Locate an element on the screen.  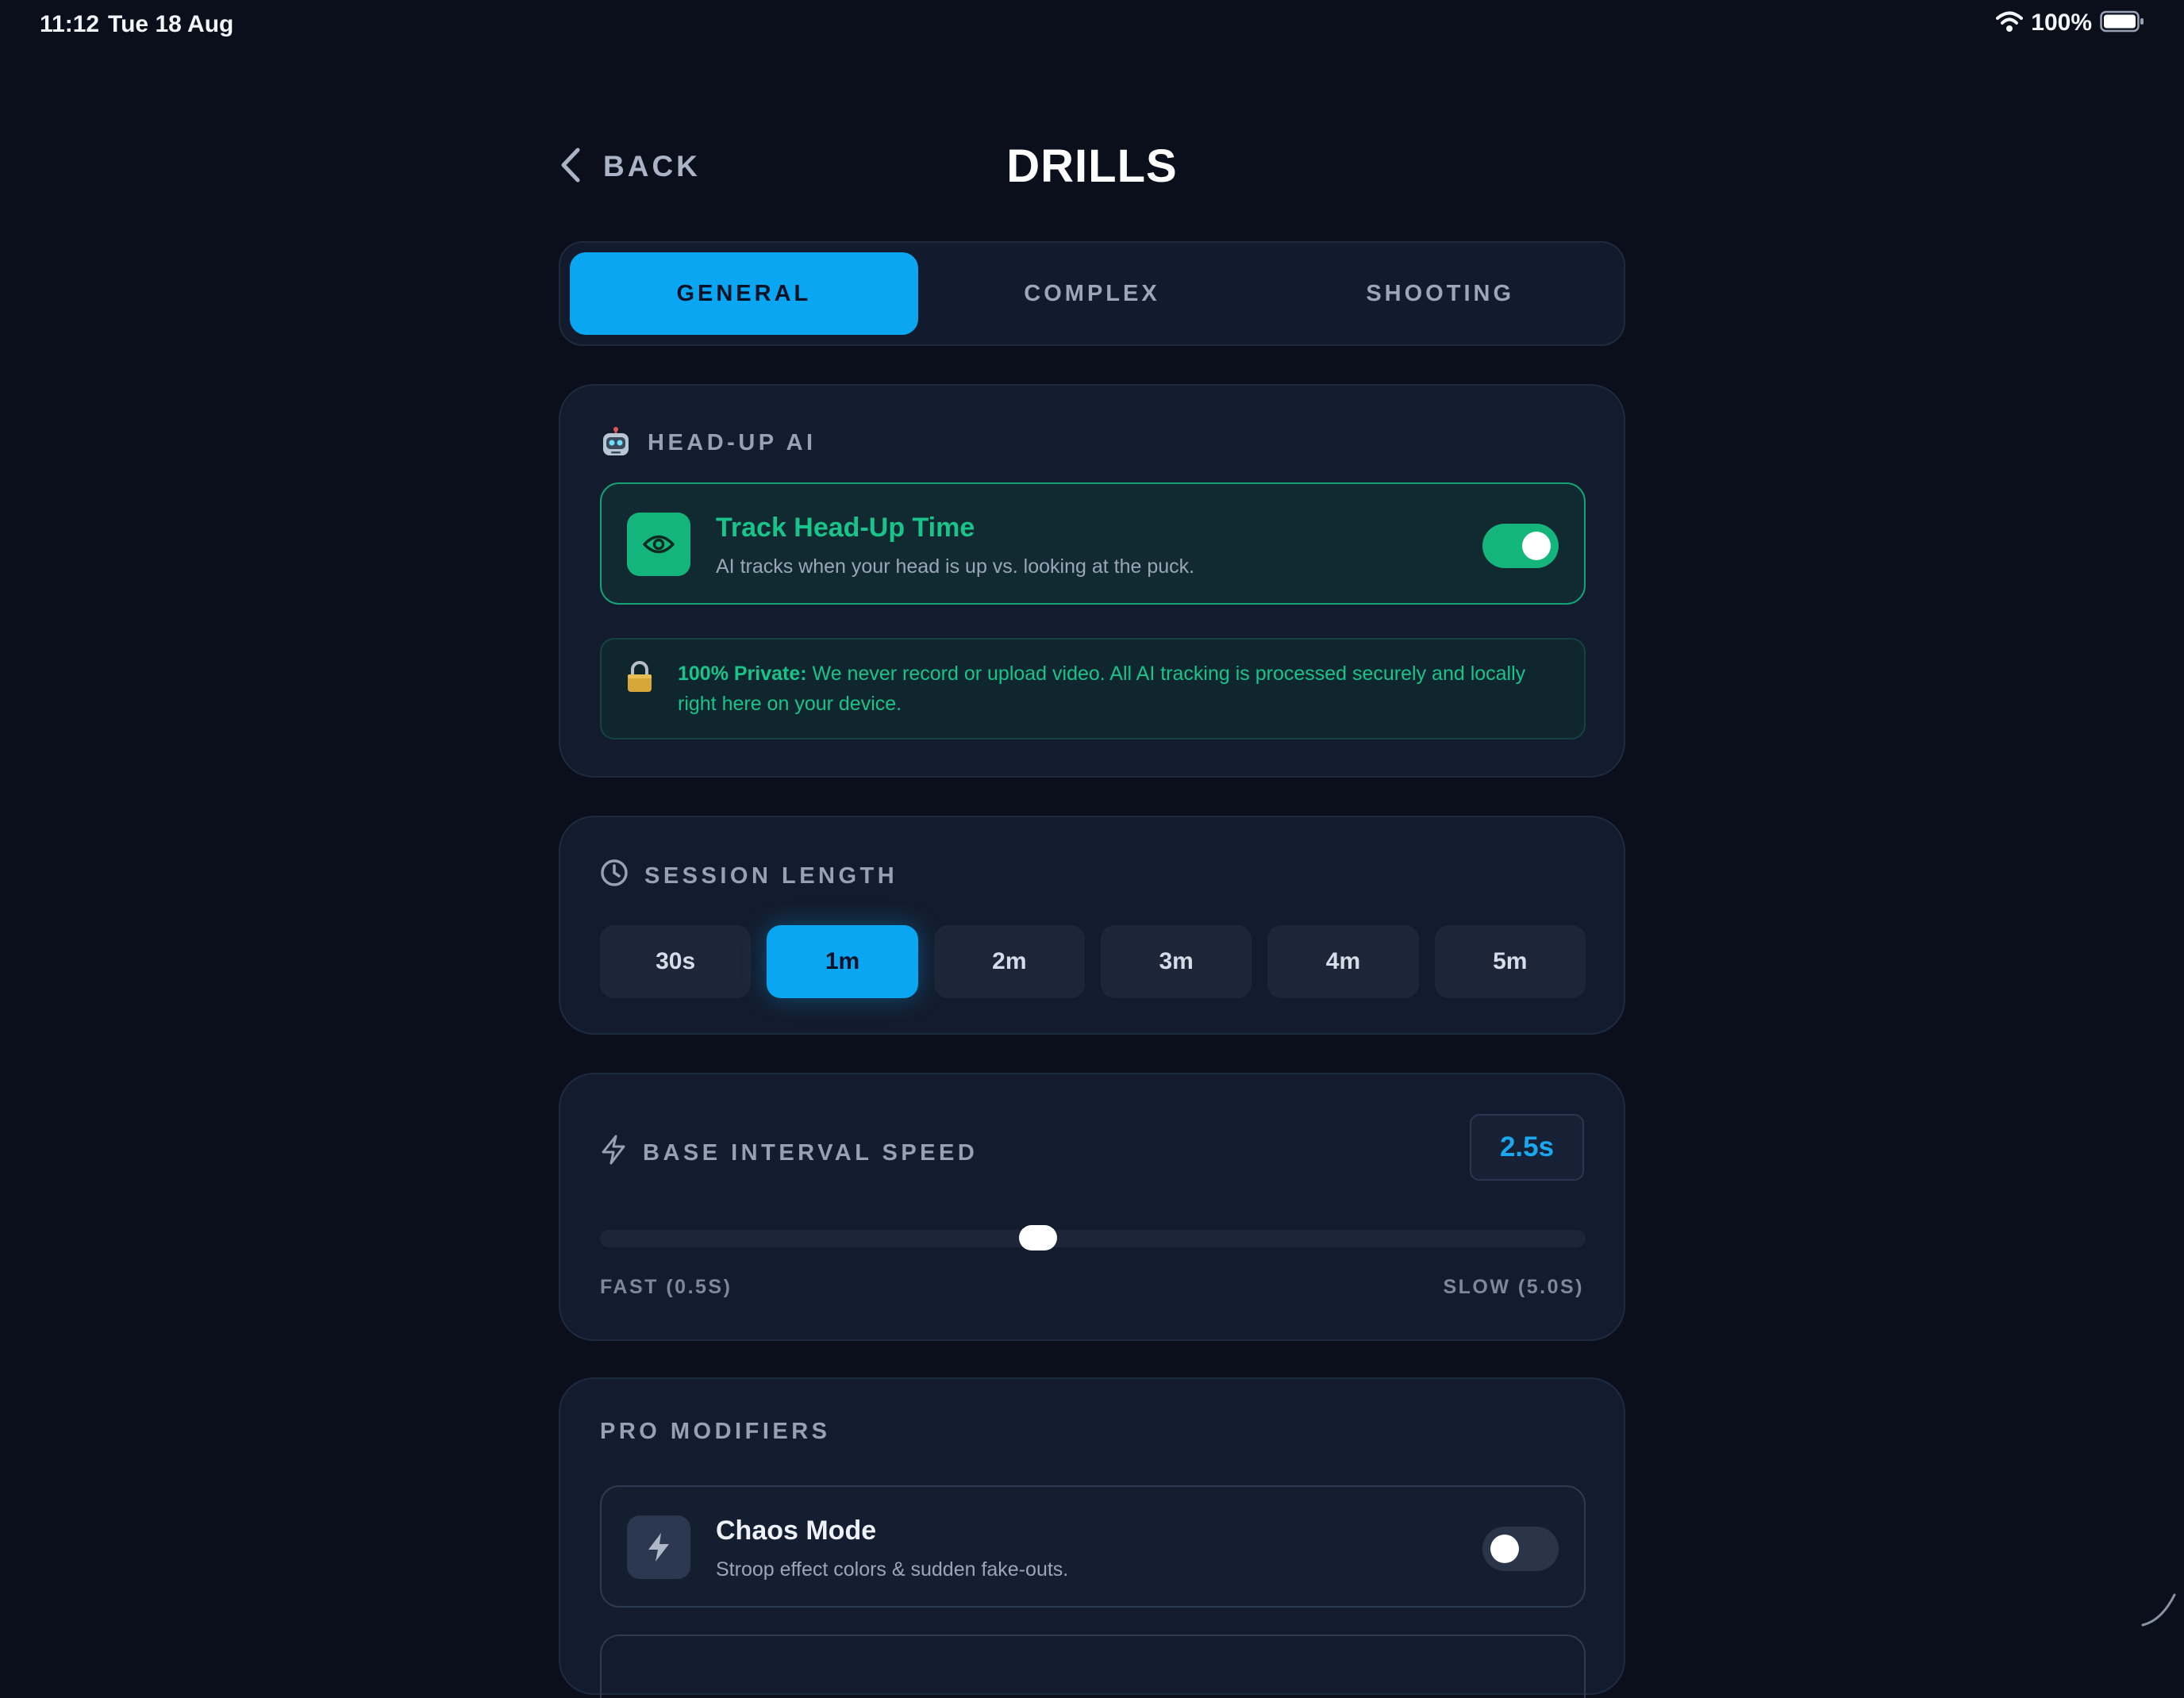
back-button: BACK is located at coordinates (630, 166).